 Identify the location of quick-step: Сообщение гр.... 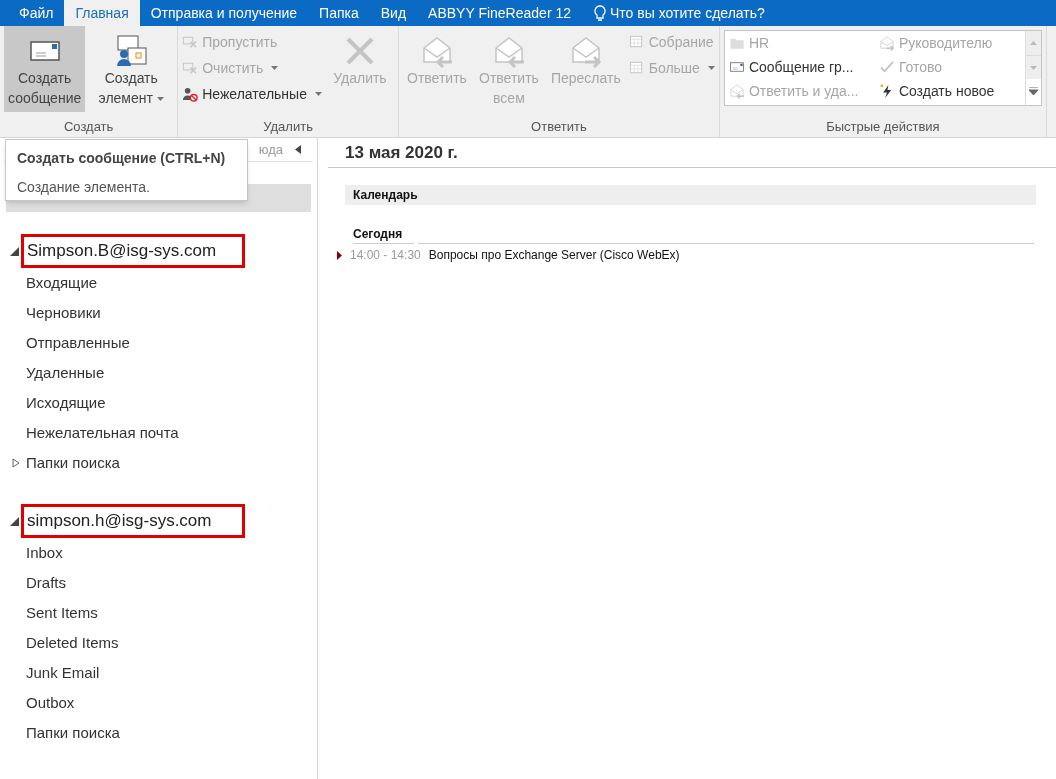
(801, 67).